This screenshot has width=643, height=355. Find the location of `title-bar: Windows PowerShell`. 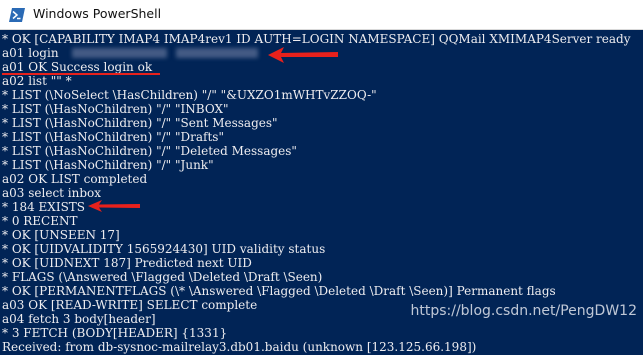

title-bar: Windows PowerShell is located at coordinates (321, 15).